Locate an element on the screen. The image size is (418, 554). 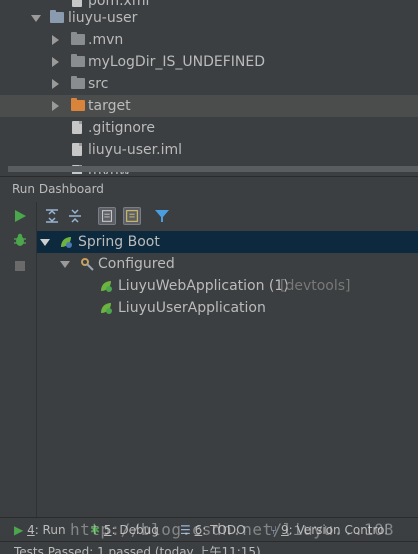
run-dashboard-header: Run Dashboard is located at coordinates (209, 189).